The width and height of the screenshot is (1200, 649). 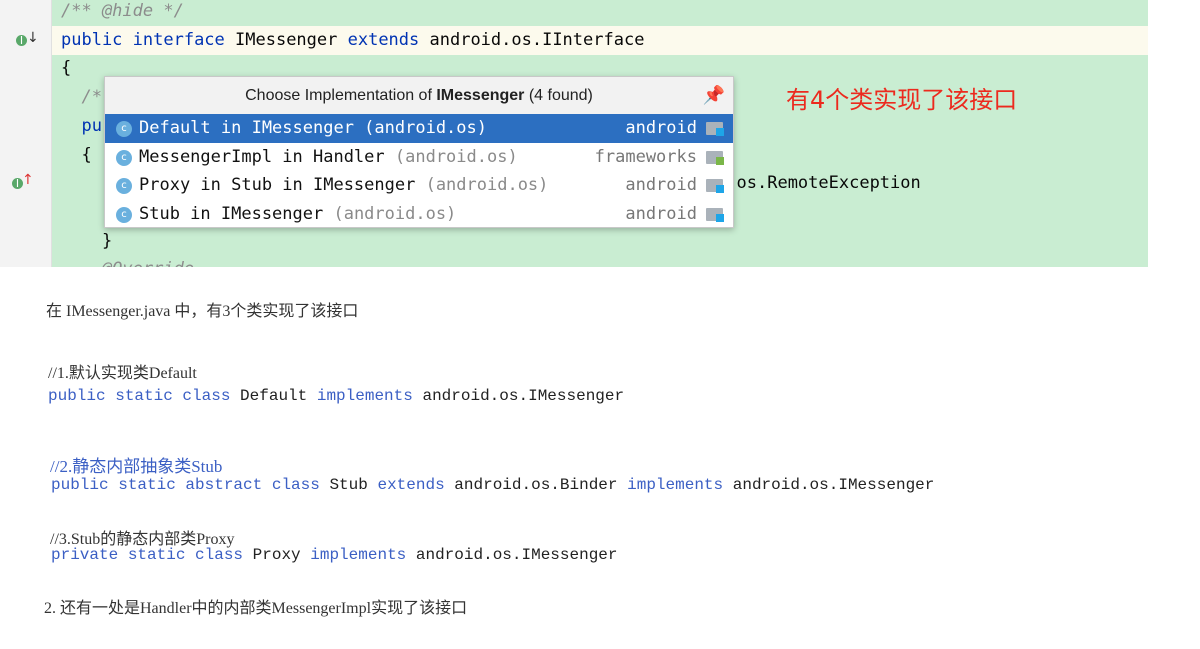 I want to click on item-name: Proxy in Stub in IMessenger, so click(x=277, y=185).